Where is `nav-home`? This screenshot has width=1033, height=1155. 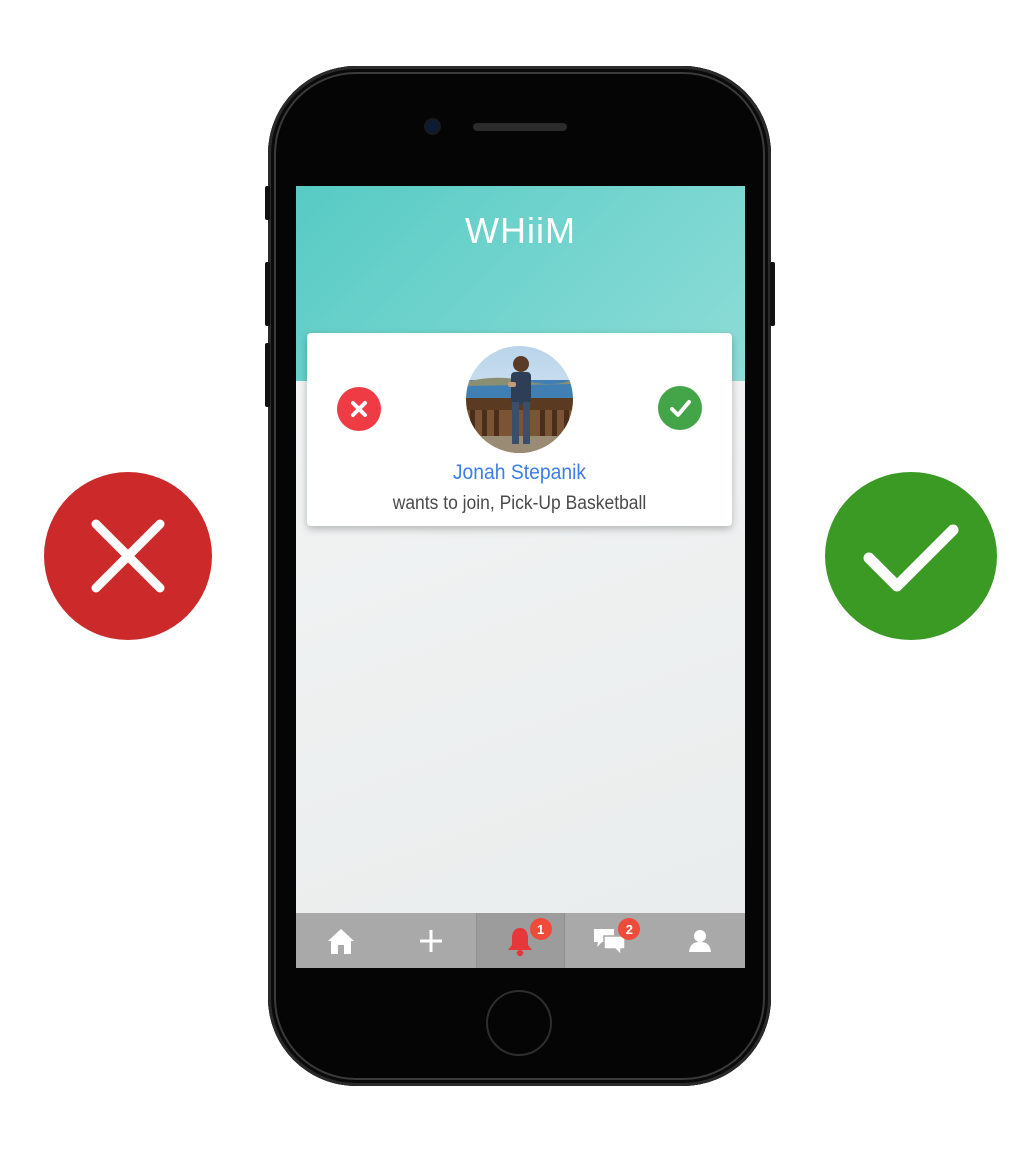 nav-home is located at coordinates (341, 940).